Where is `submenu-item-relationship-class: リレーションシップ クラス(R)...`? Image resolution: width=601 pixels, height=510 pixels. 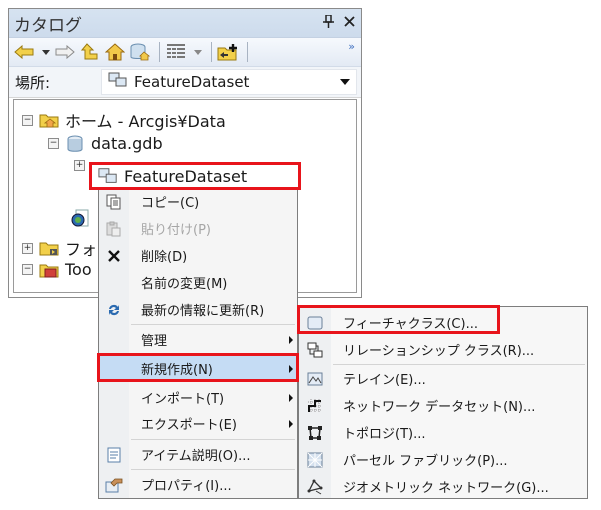
submenu-item-relationship-class: リレーションシップ クラス(R)... is located at coordinates (443, 349).